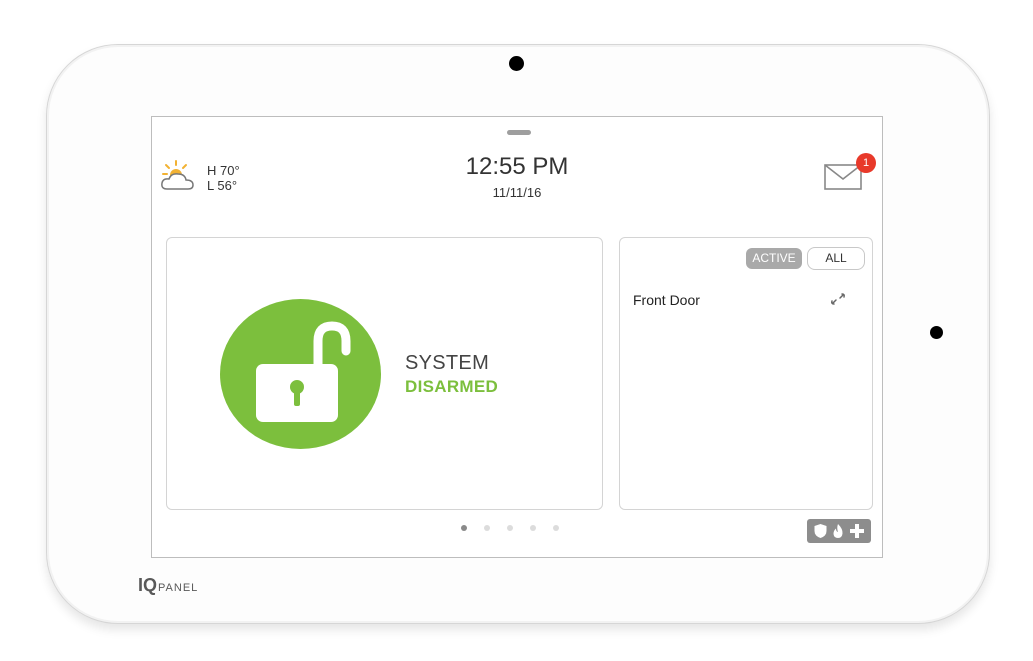  Describe the element at coordinates (303, 371) in the screenshot. I see `unlocked-padlock-icon` at that location.